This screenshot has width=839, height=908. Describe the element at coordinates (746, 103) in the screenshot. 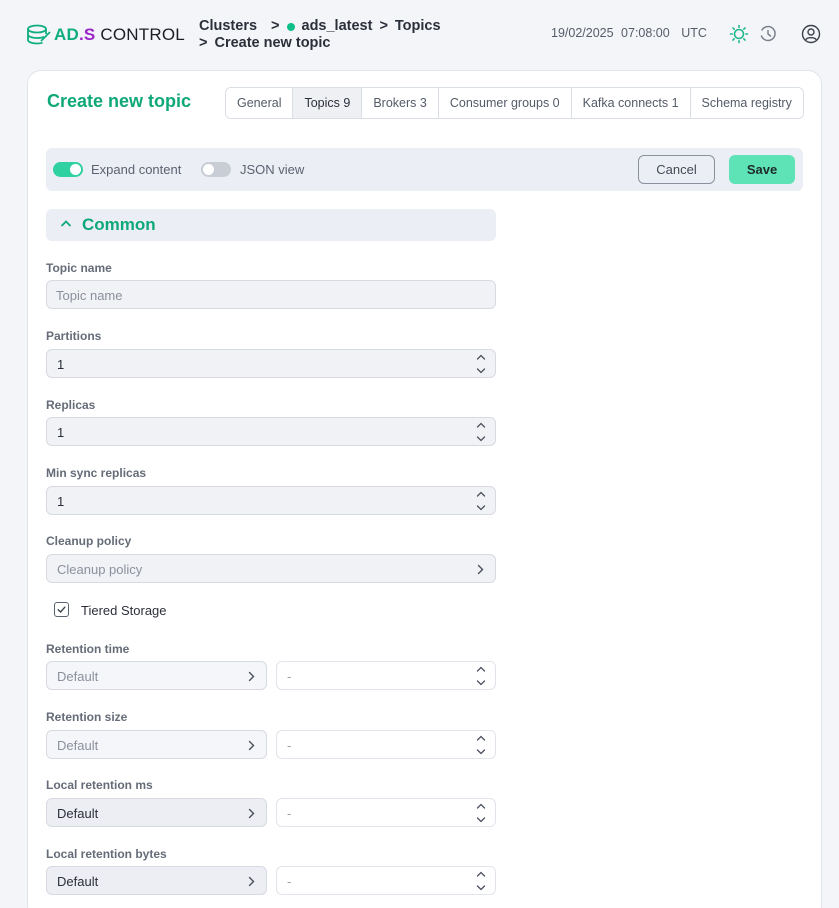

I see `tab-schema-registry: Schema registry` at that location.